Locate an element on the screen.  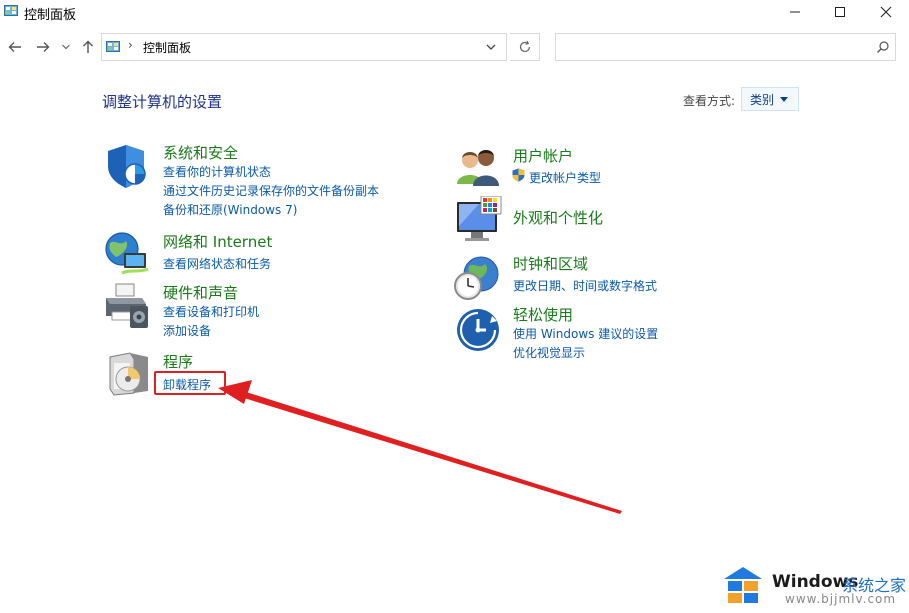
windows-logo-icon is located at coordinates (743, 585).